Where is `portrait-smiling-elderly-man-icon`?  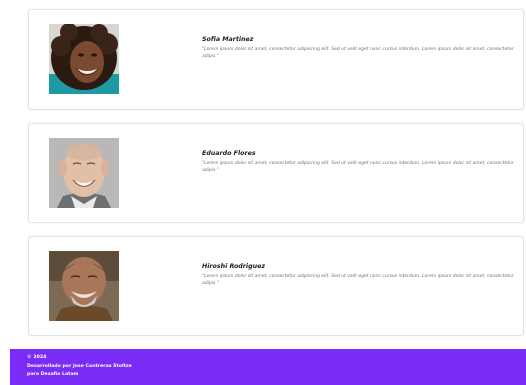
portrait-smiling-elderly-man-icon is located at coordinates (84, 173).